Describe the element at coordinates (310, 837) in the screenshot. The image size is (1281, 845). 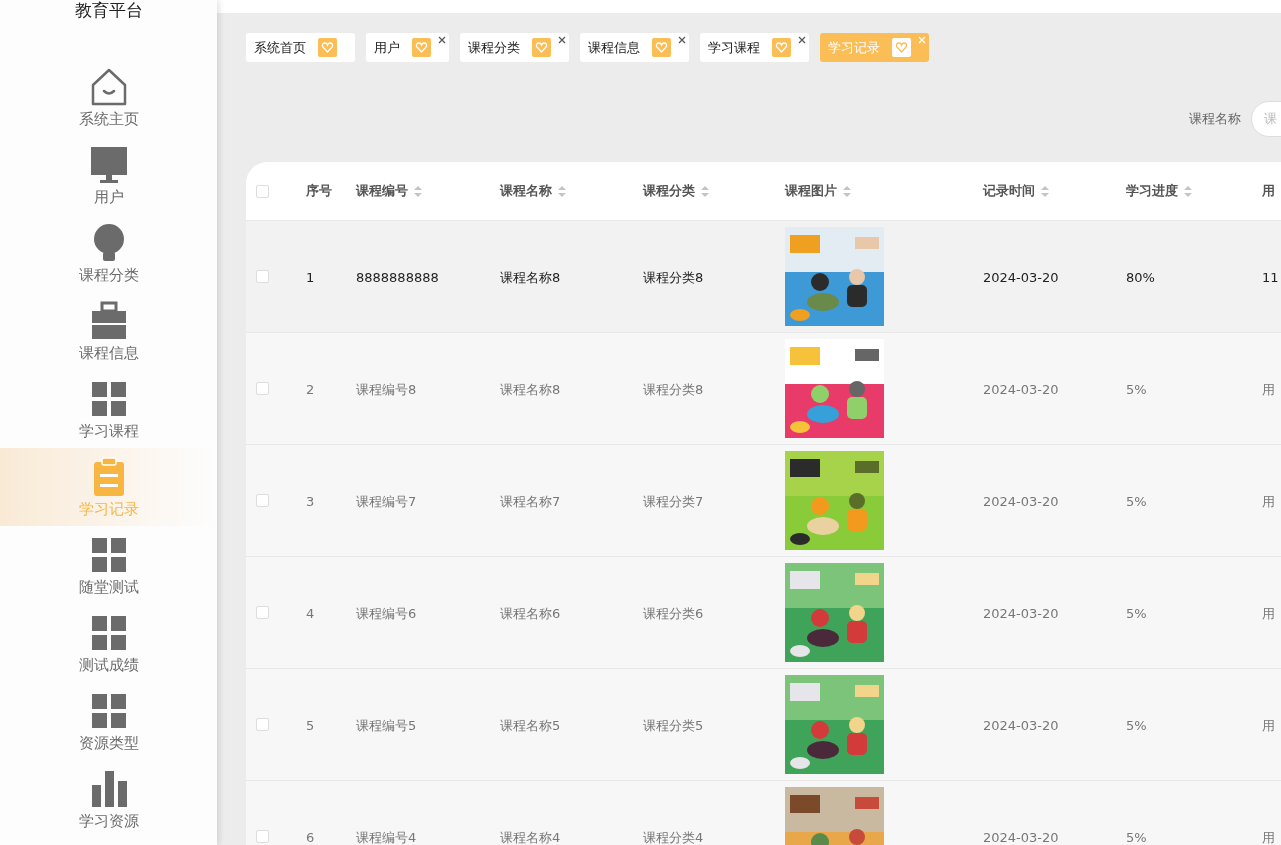
I see `table-cell: 6` at that location.